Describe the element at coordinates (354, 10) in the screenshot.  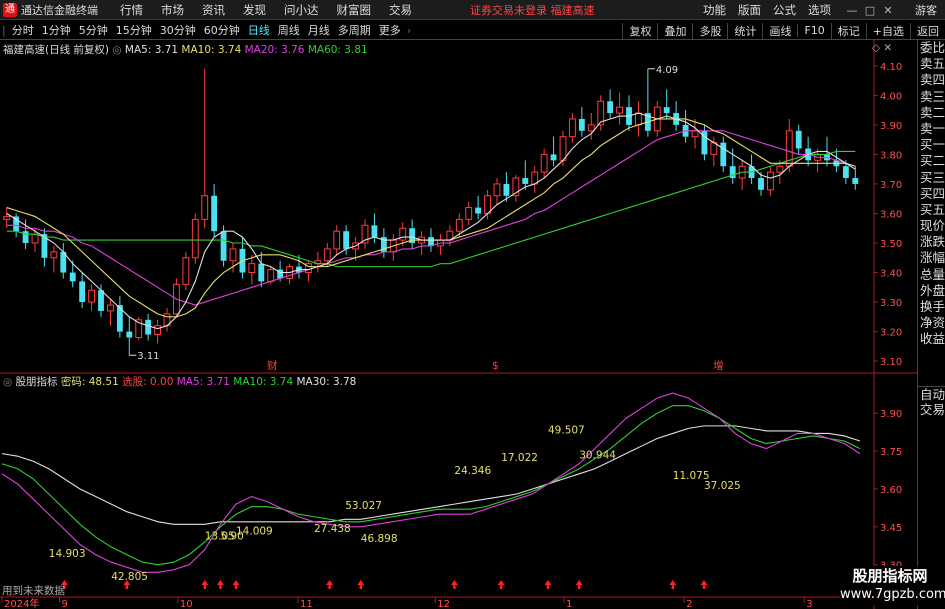
I see `menu-wealth: 财富圈` at that location.